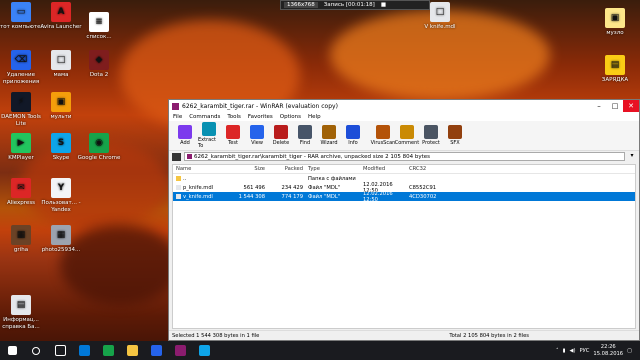  I want to click on taskbar-start-icon, so click(12, 350).